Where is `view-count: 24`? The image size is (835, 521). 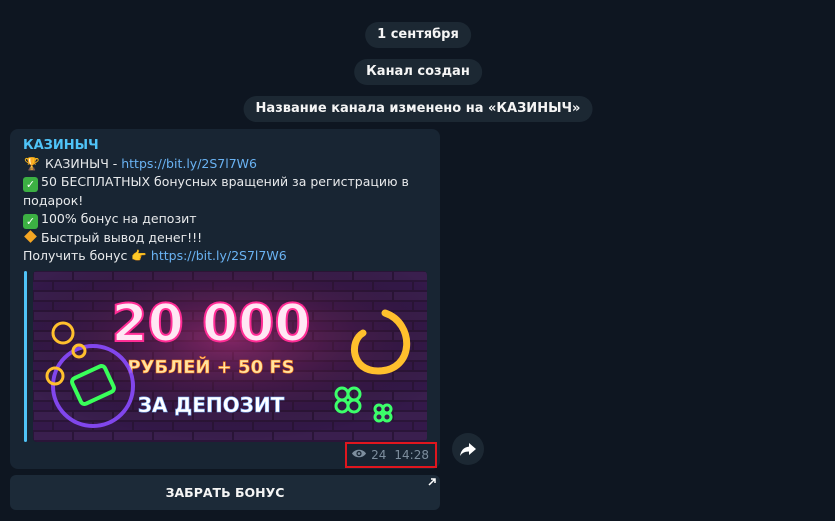
view-count: 24 is located at coordinates (379, 455).